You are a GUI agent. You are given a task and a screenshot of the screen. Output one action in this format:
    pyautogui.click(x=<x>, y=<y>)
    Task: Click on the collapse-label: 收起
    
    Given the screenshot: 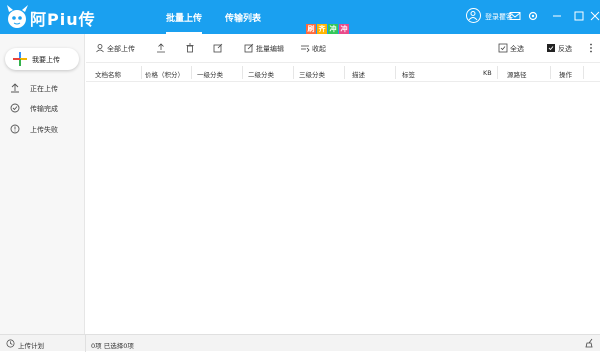 What is the action you would take?
    pyautogui.click(x=319, y=49)
    